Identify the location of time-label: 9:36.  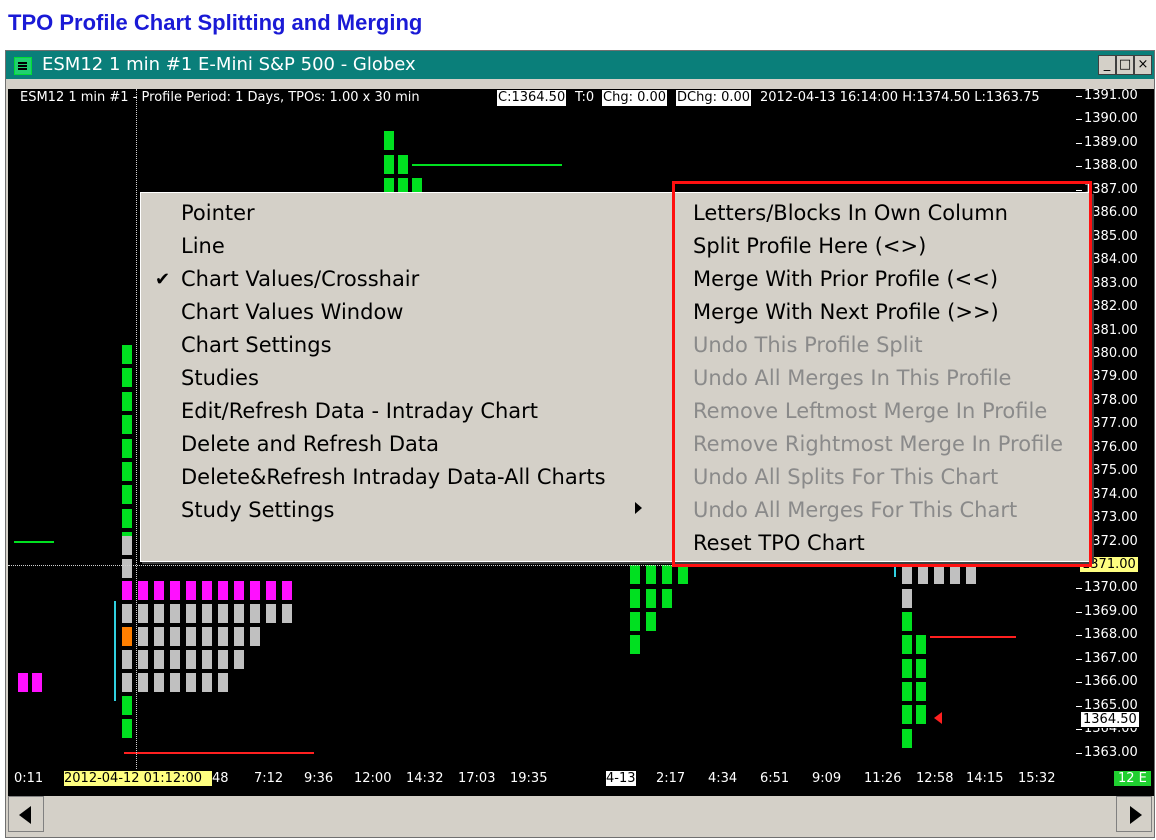
(319, 778).